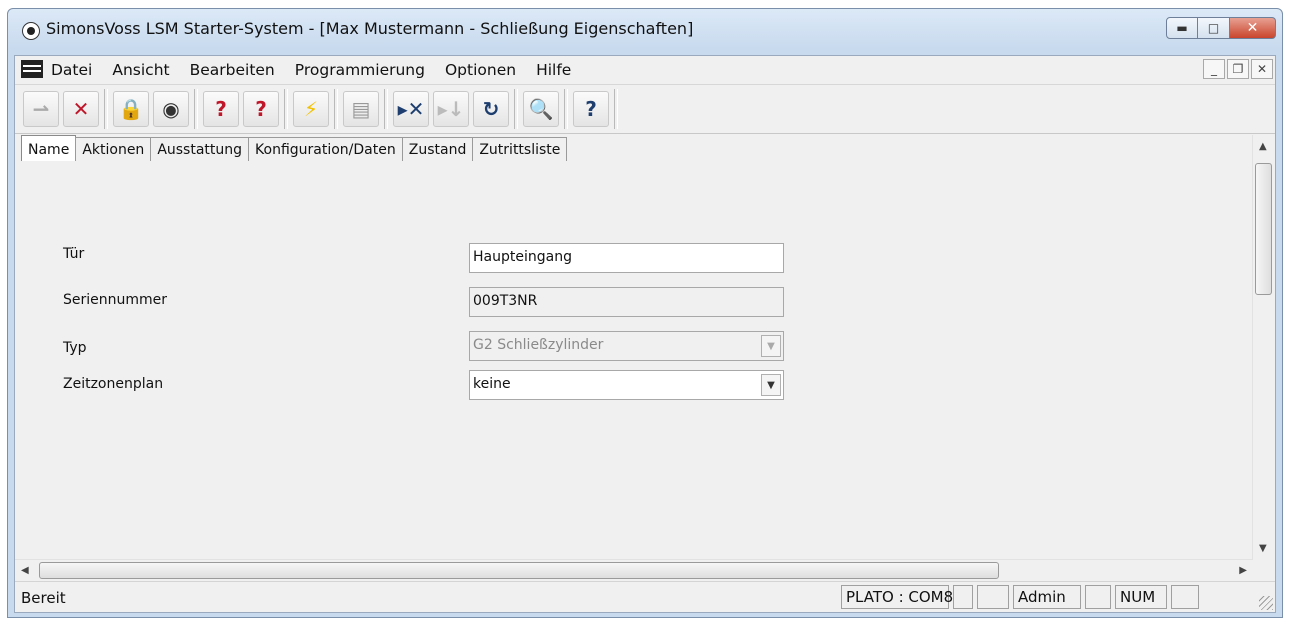  I want to click on vertical-scroll-thumb, so click(1263, 229).